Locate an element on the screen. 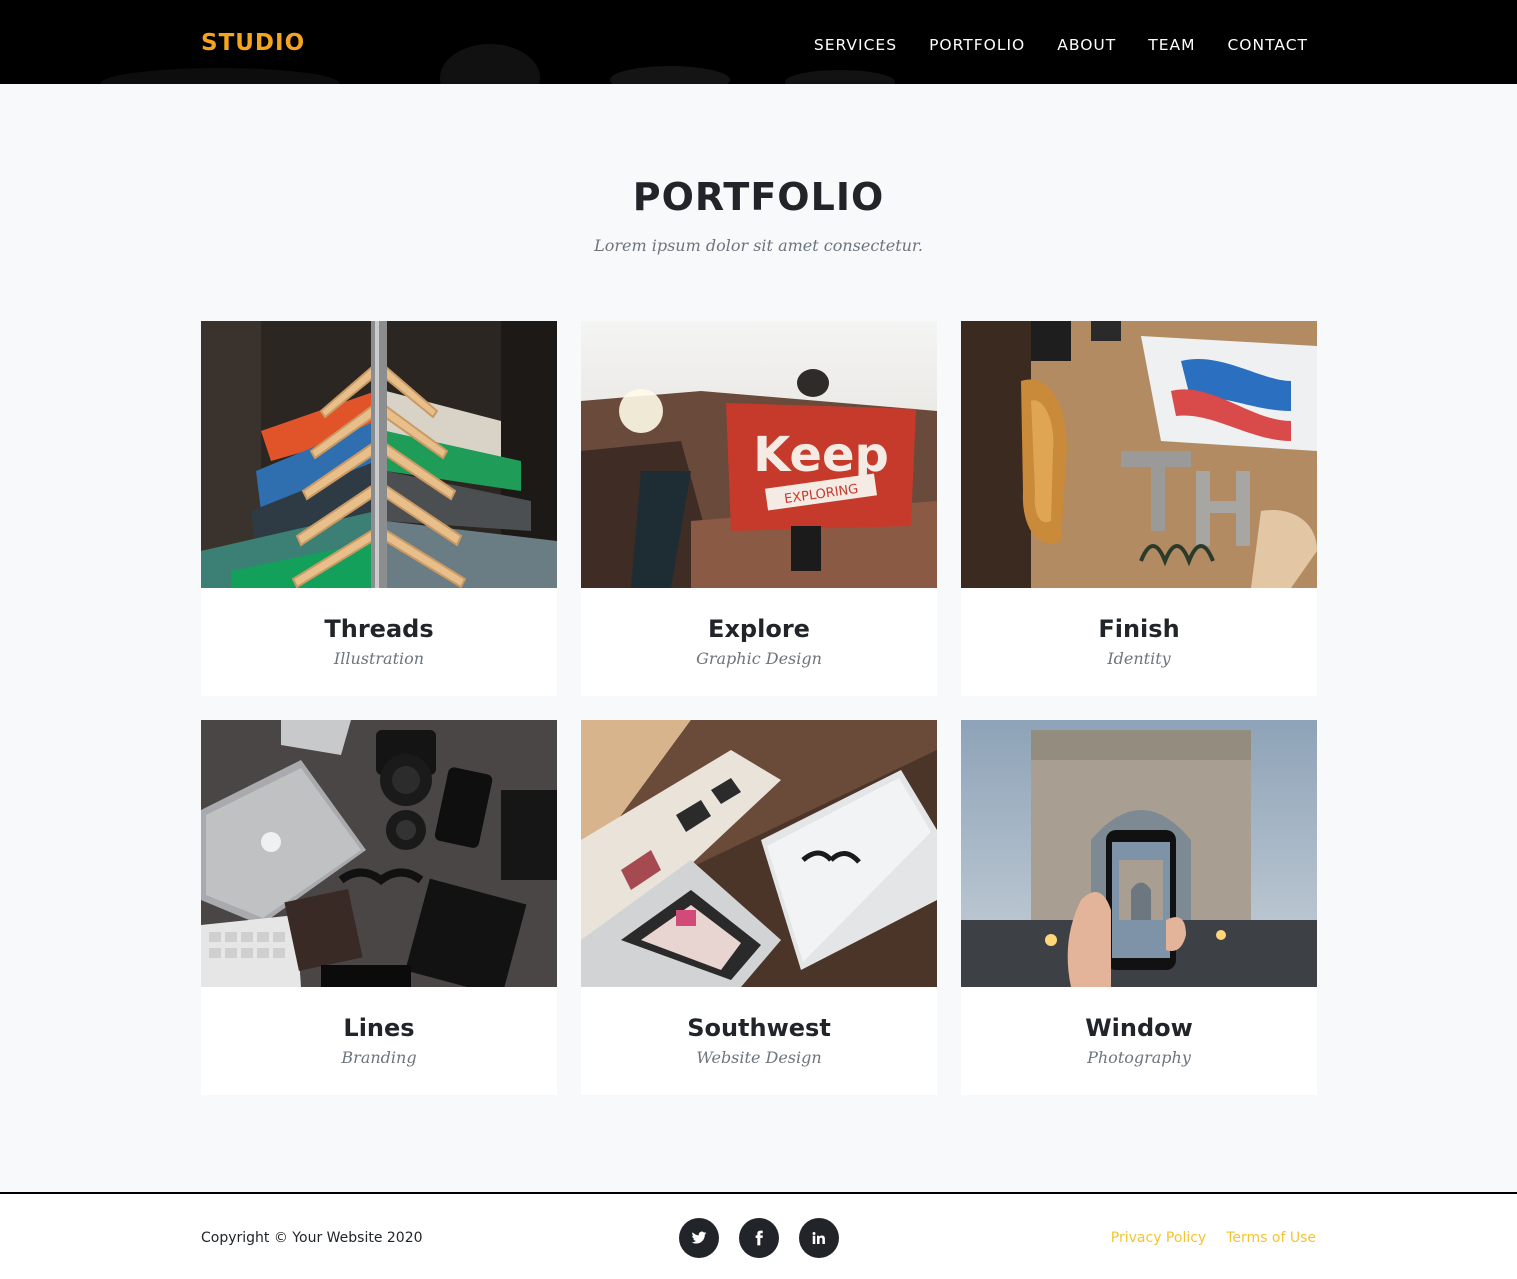 The width and height of the screenshot is (1517, 1279). nav-links: SERVICES PORTFOLIO ABOUT TEAM CONTACT is located at coordinates (1061, 45).